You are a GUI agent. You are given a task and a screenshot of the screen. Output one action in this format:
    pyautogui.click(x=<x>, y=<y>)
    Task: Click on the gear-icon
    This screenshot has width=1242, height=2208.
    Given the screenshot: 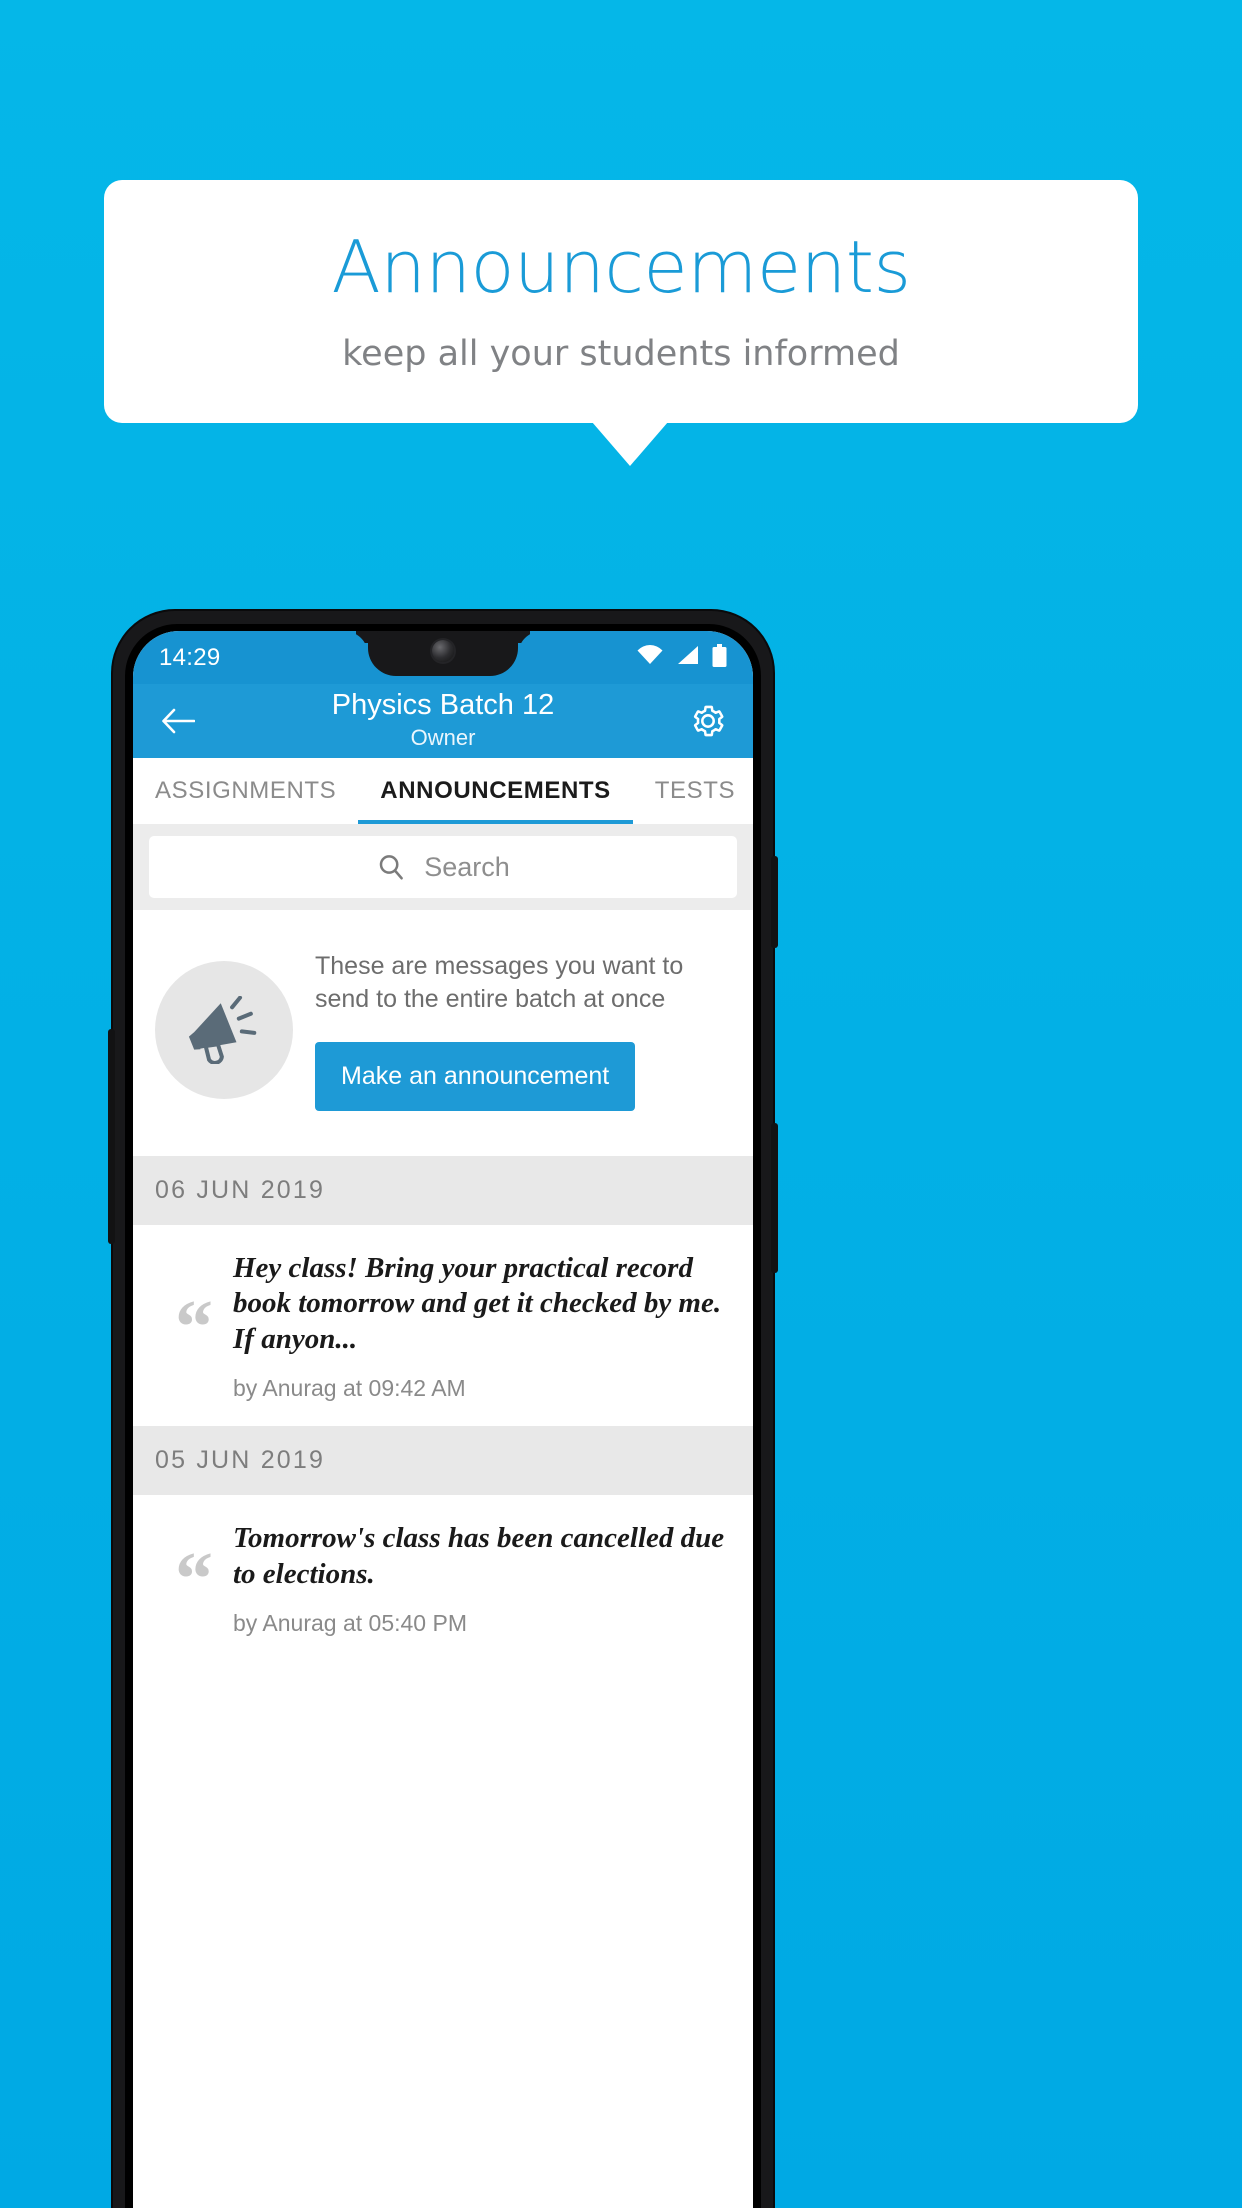 What is the action you would take?
    pyautogui.click(x=708, y=721)
    